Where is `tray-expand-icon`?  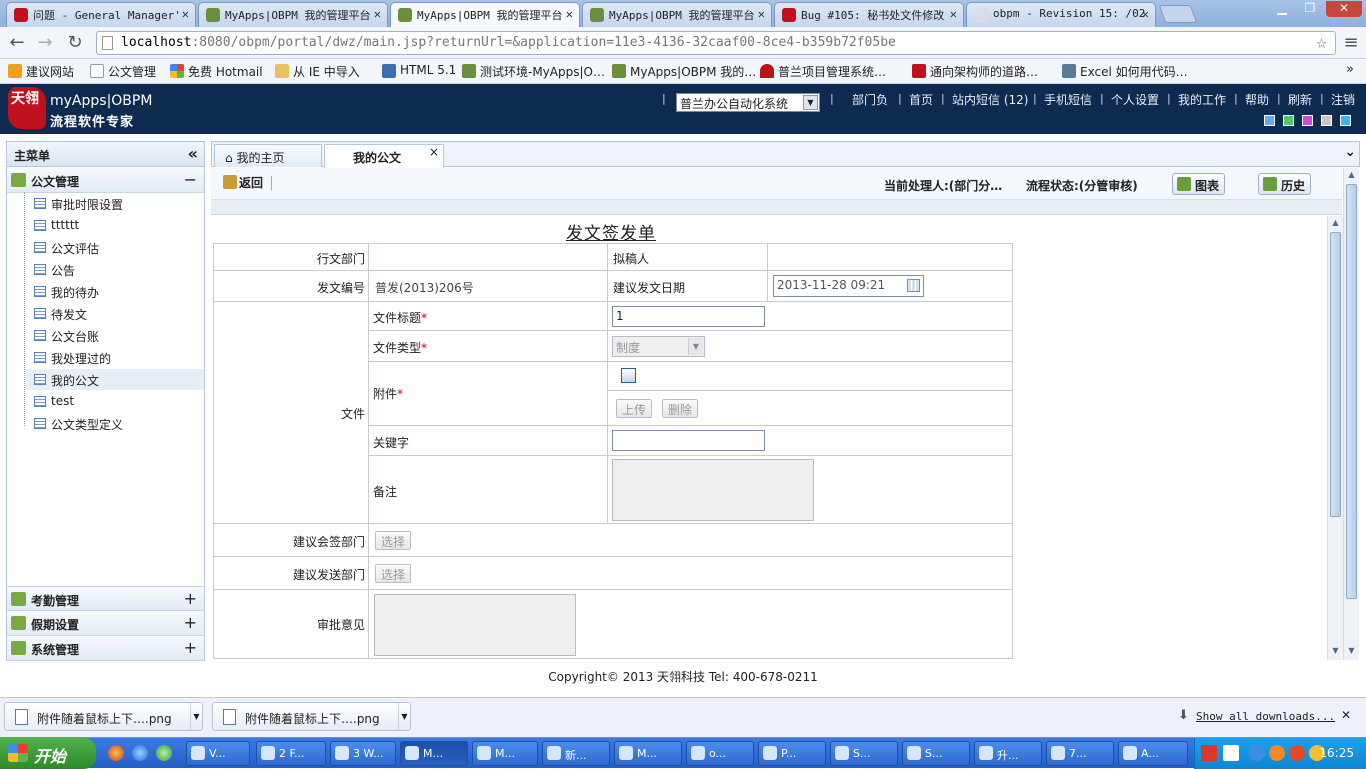
tray-expand-icon is located at coordinates (1257, 753).